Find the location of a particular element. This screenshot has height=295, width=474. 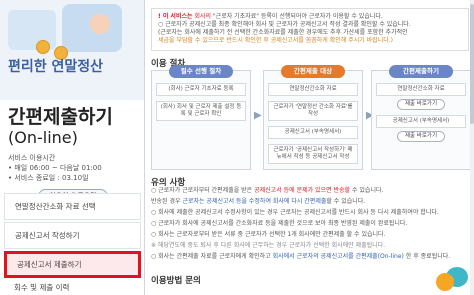

chat-bubble-icon is located at coordinates (445, 282).